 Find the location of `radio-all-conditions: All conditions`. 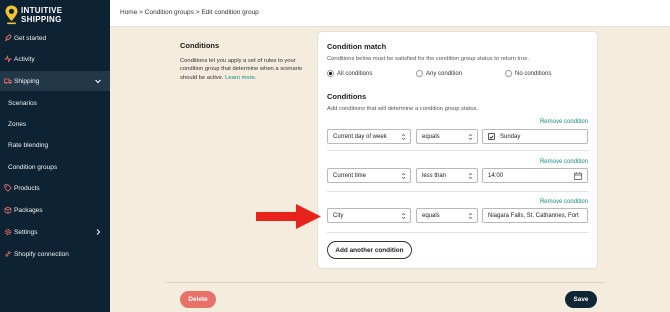

radio-all-conditions: All conditions is located at coordinates (349, 73).